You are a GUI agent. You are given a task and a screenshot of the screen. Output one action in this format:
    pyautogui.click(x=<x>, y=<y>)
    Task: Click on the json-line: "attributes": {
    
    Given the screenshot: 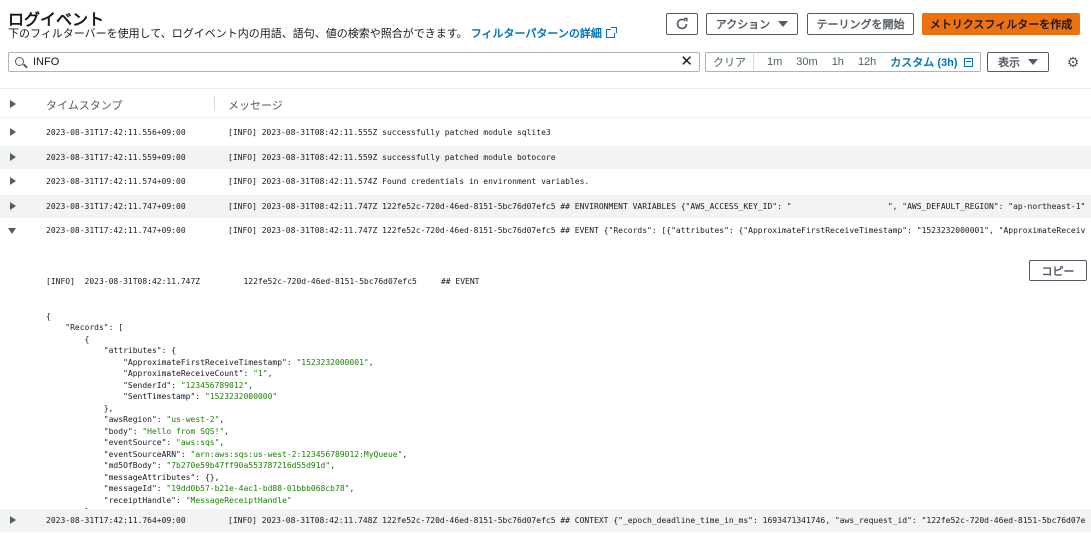 What is the action you would take?
    pyautogui.click(x=111, y=350)
    